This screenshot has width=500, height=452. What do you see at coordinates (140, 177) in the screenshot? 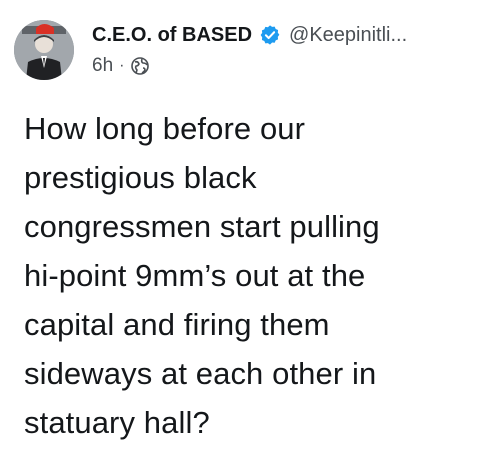
I see `tweet-text-line: prestigious black` at bounding box center [140, 177].